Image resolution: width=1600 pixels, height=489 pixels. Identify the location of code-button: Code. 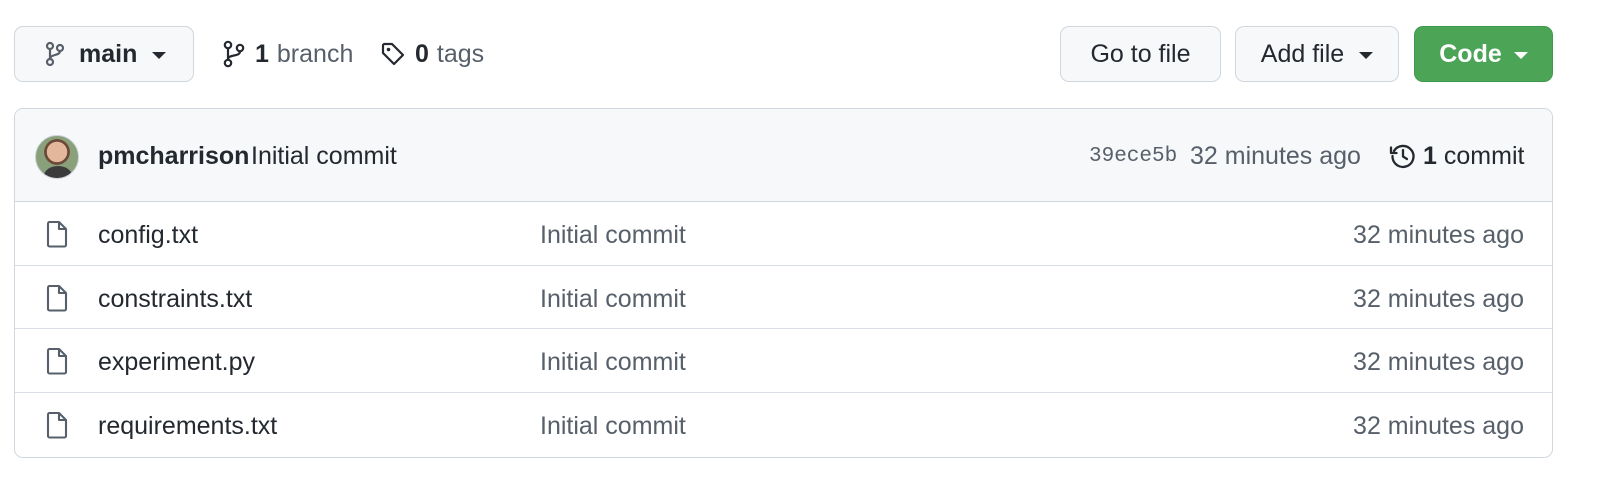
(1483, 54).